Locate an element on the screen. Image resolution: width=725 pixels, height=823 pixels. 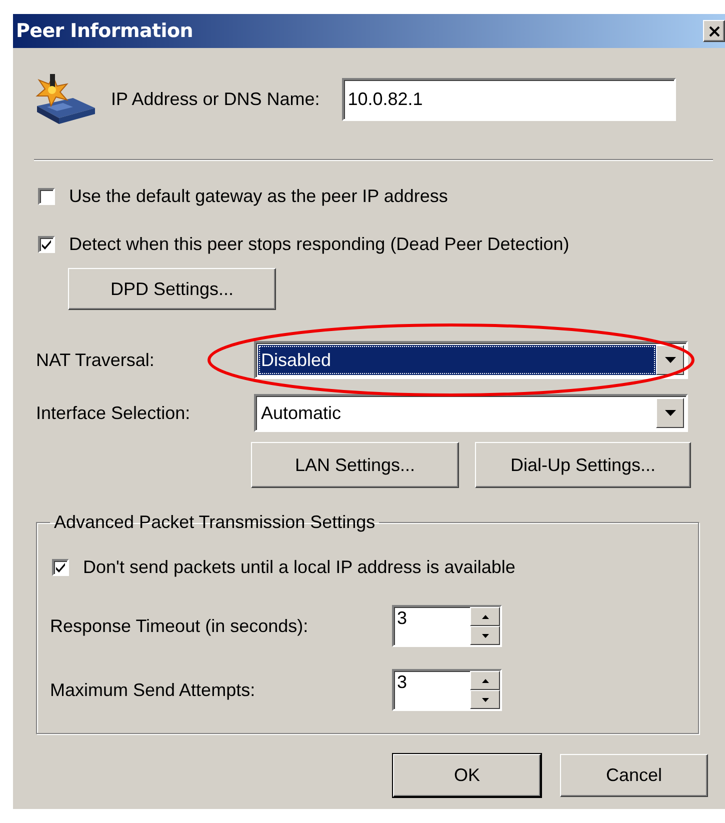
group-title: Advanced Packet Transmission Settings is located at coordinates (214, 522).